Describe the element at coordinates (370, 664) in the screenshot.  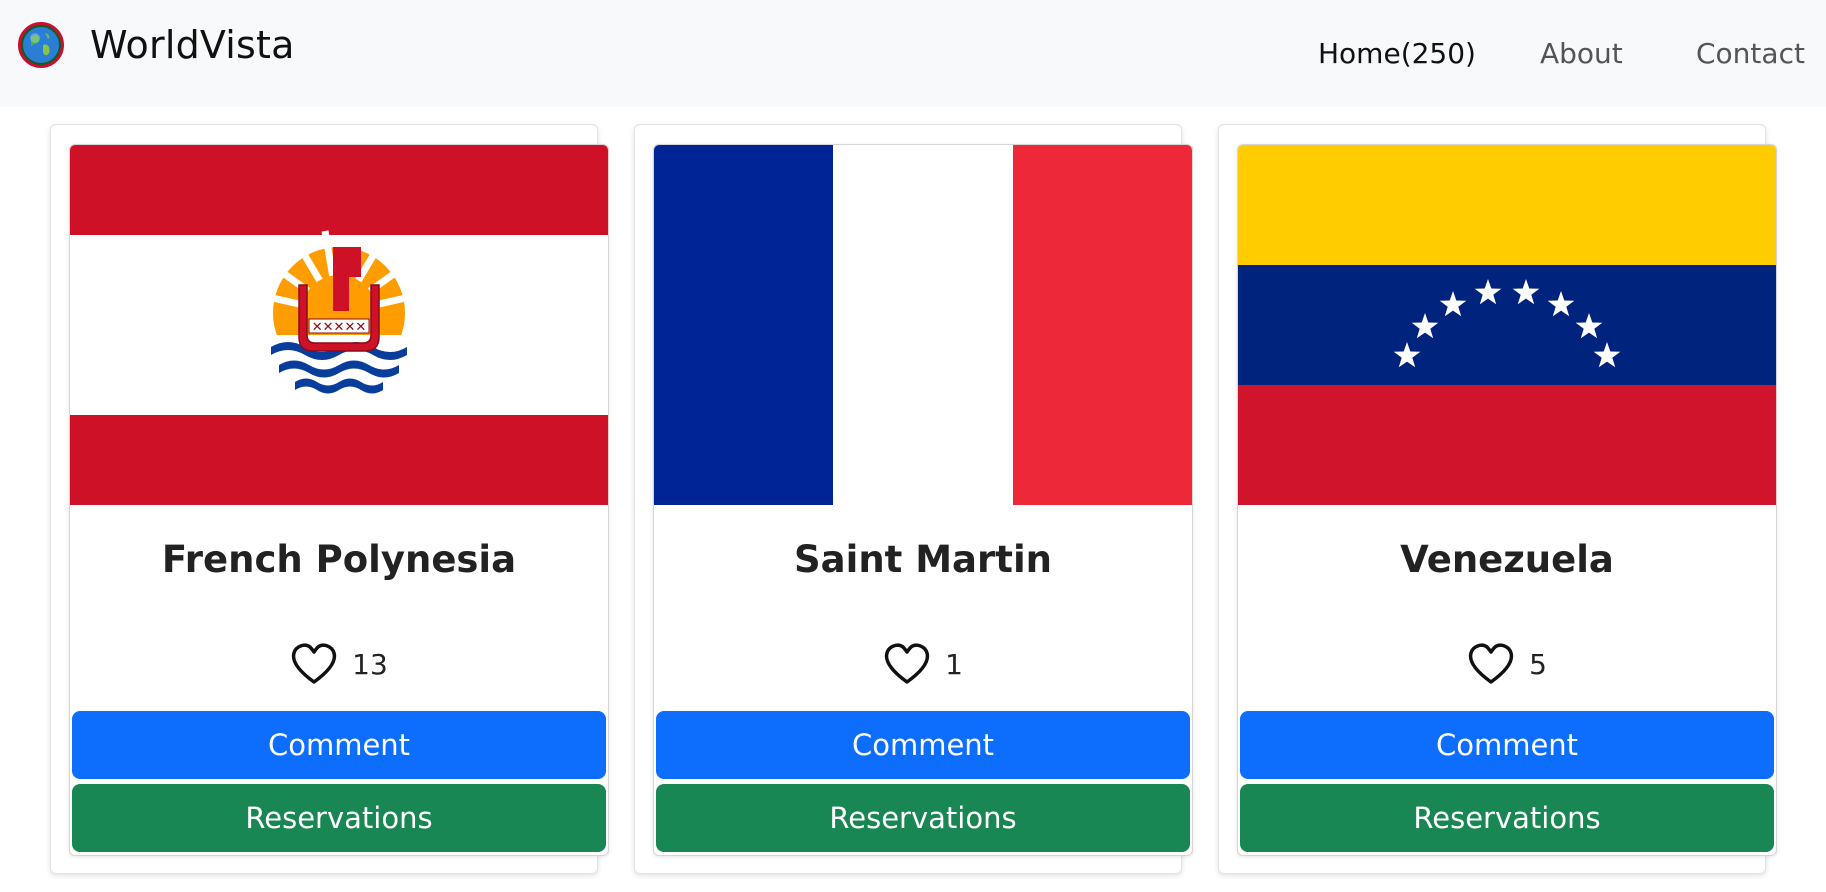
I see `like-count: 13` at that location.